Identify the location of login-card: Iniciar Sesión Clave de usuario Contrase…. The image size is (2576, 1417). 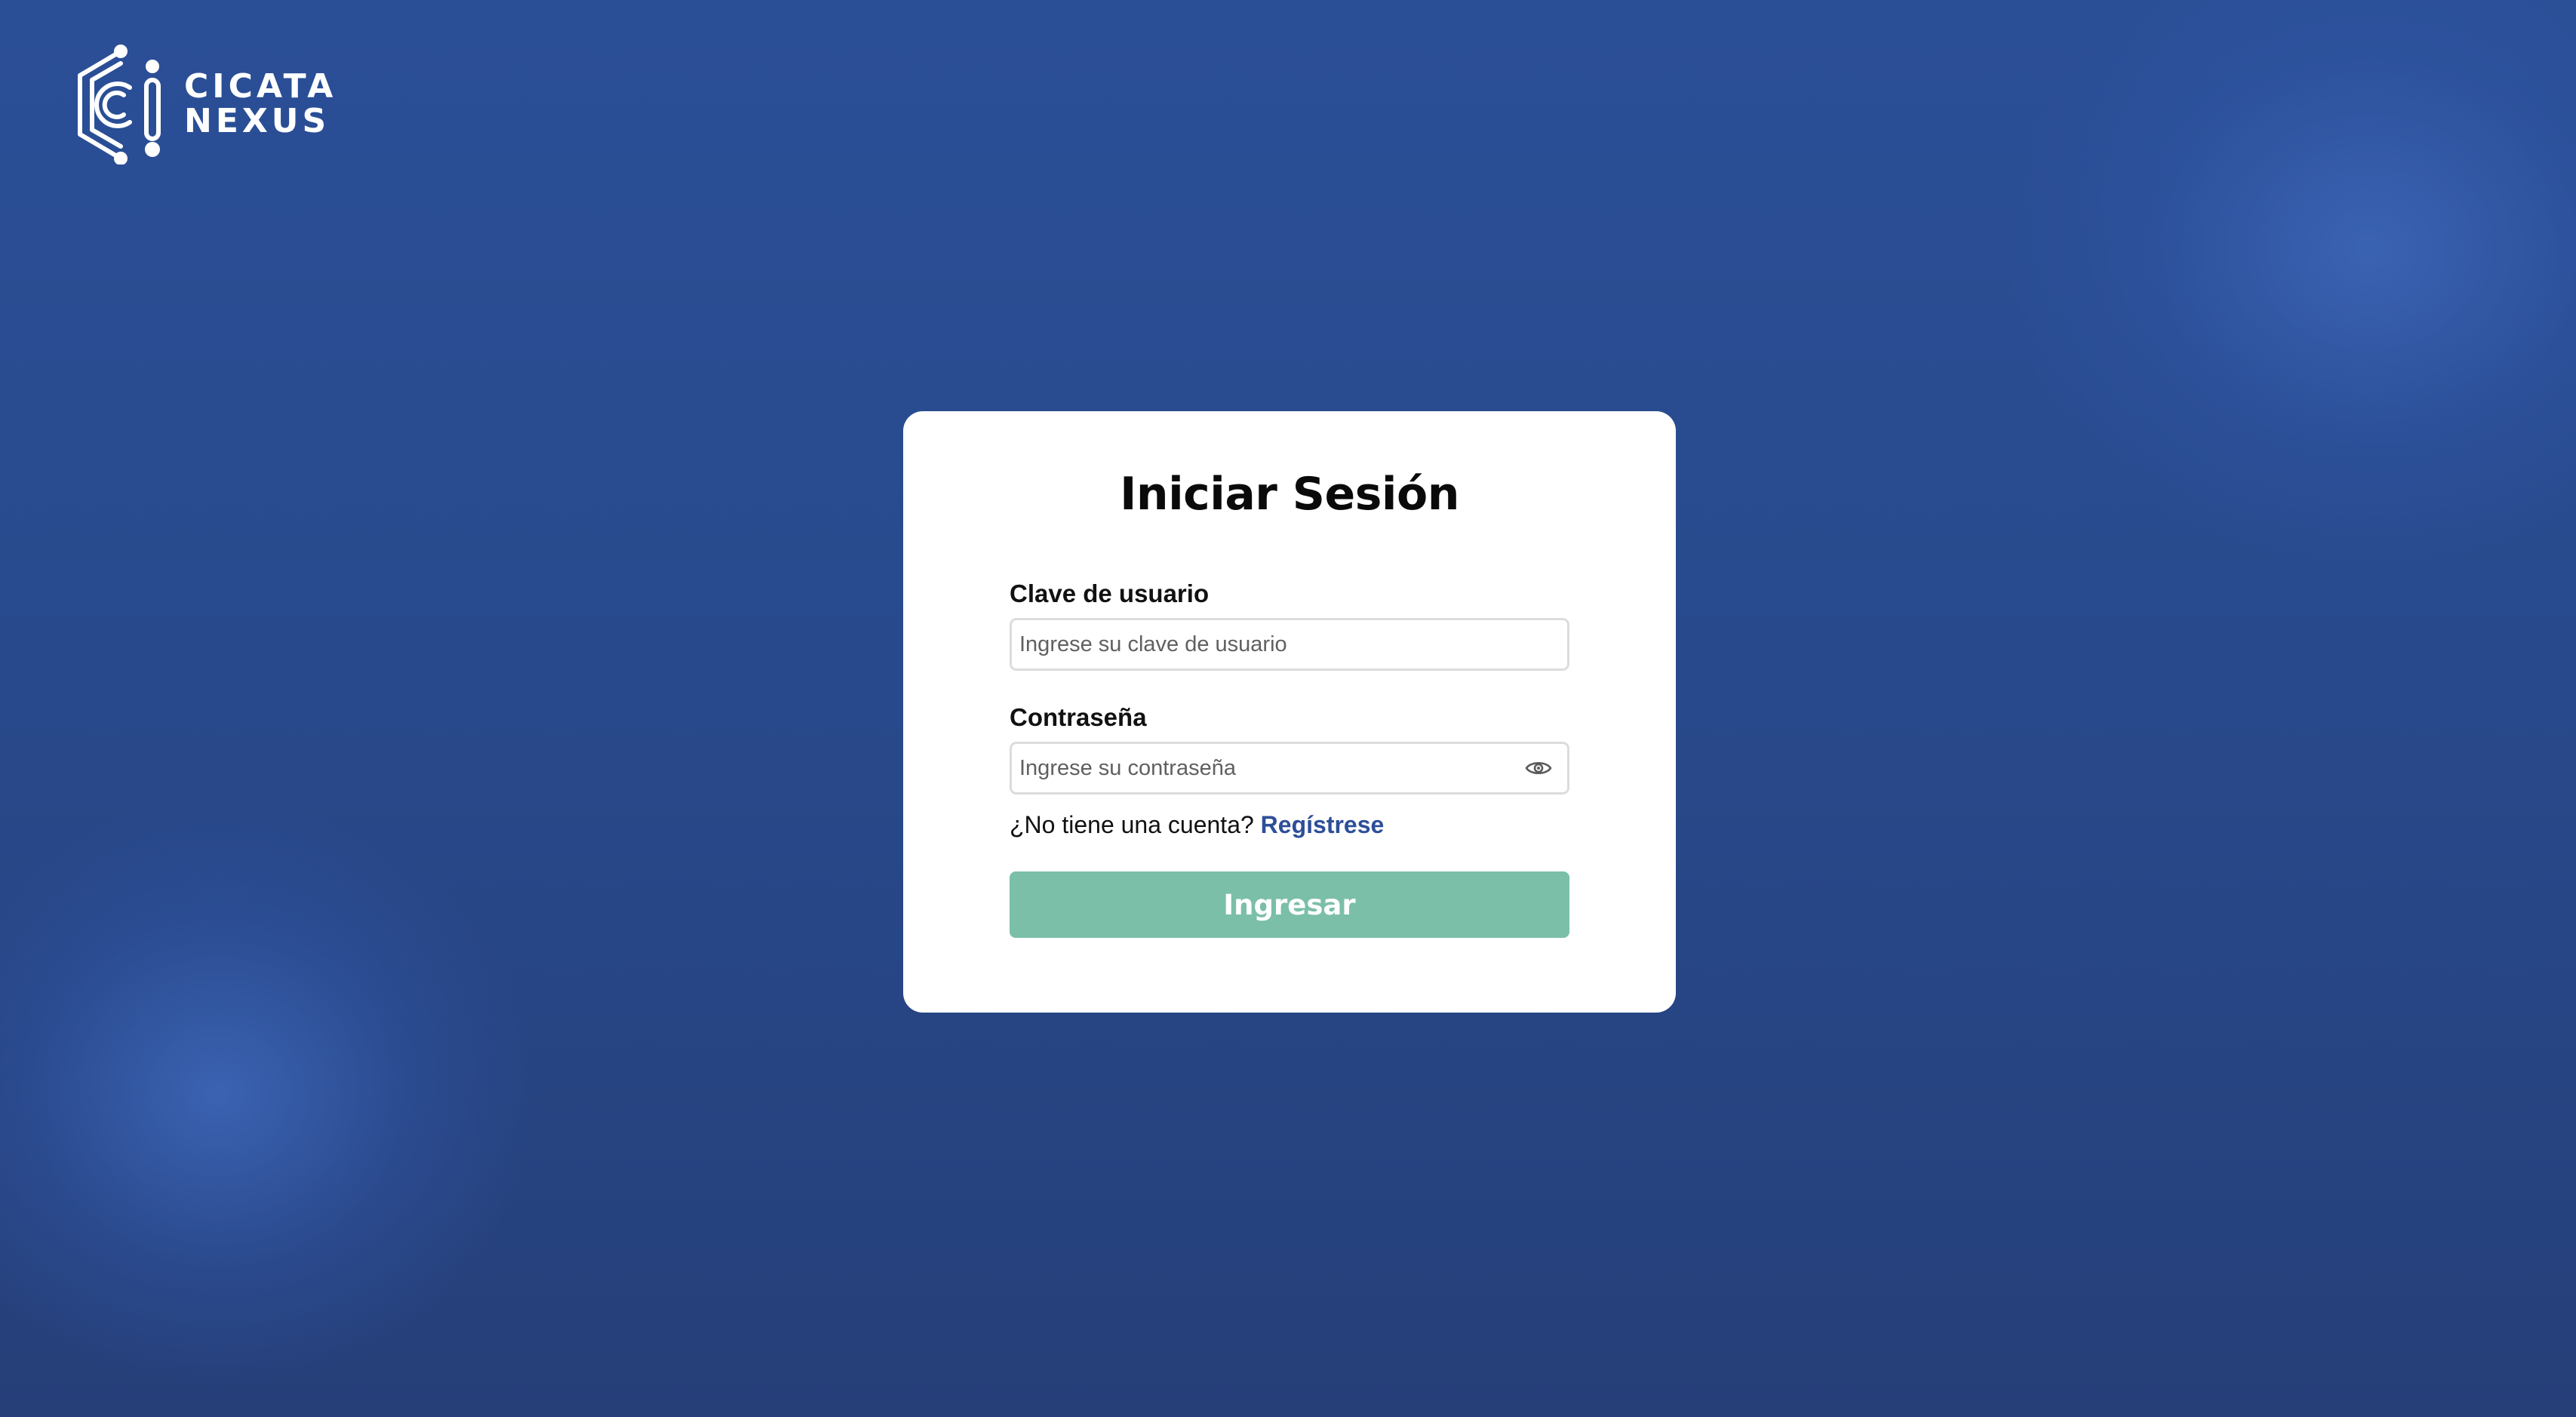
(1289, 712).